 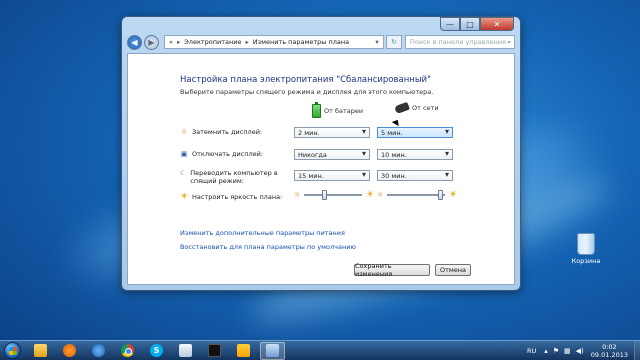 What do you see at coordinates (184, 154) in the screenshot?
I see `monitor-icon: ▣` at bounding box center [184, 154].